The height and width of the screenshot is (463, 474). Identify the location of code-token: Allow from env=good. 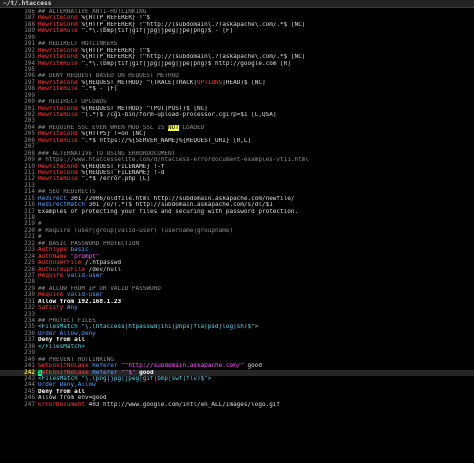
(72, 398).